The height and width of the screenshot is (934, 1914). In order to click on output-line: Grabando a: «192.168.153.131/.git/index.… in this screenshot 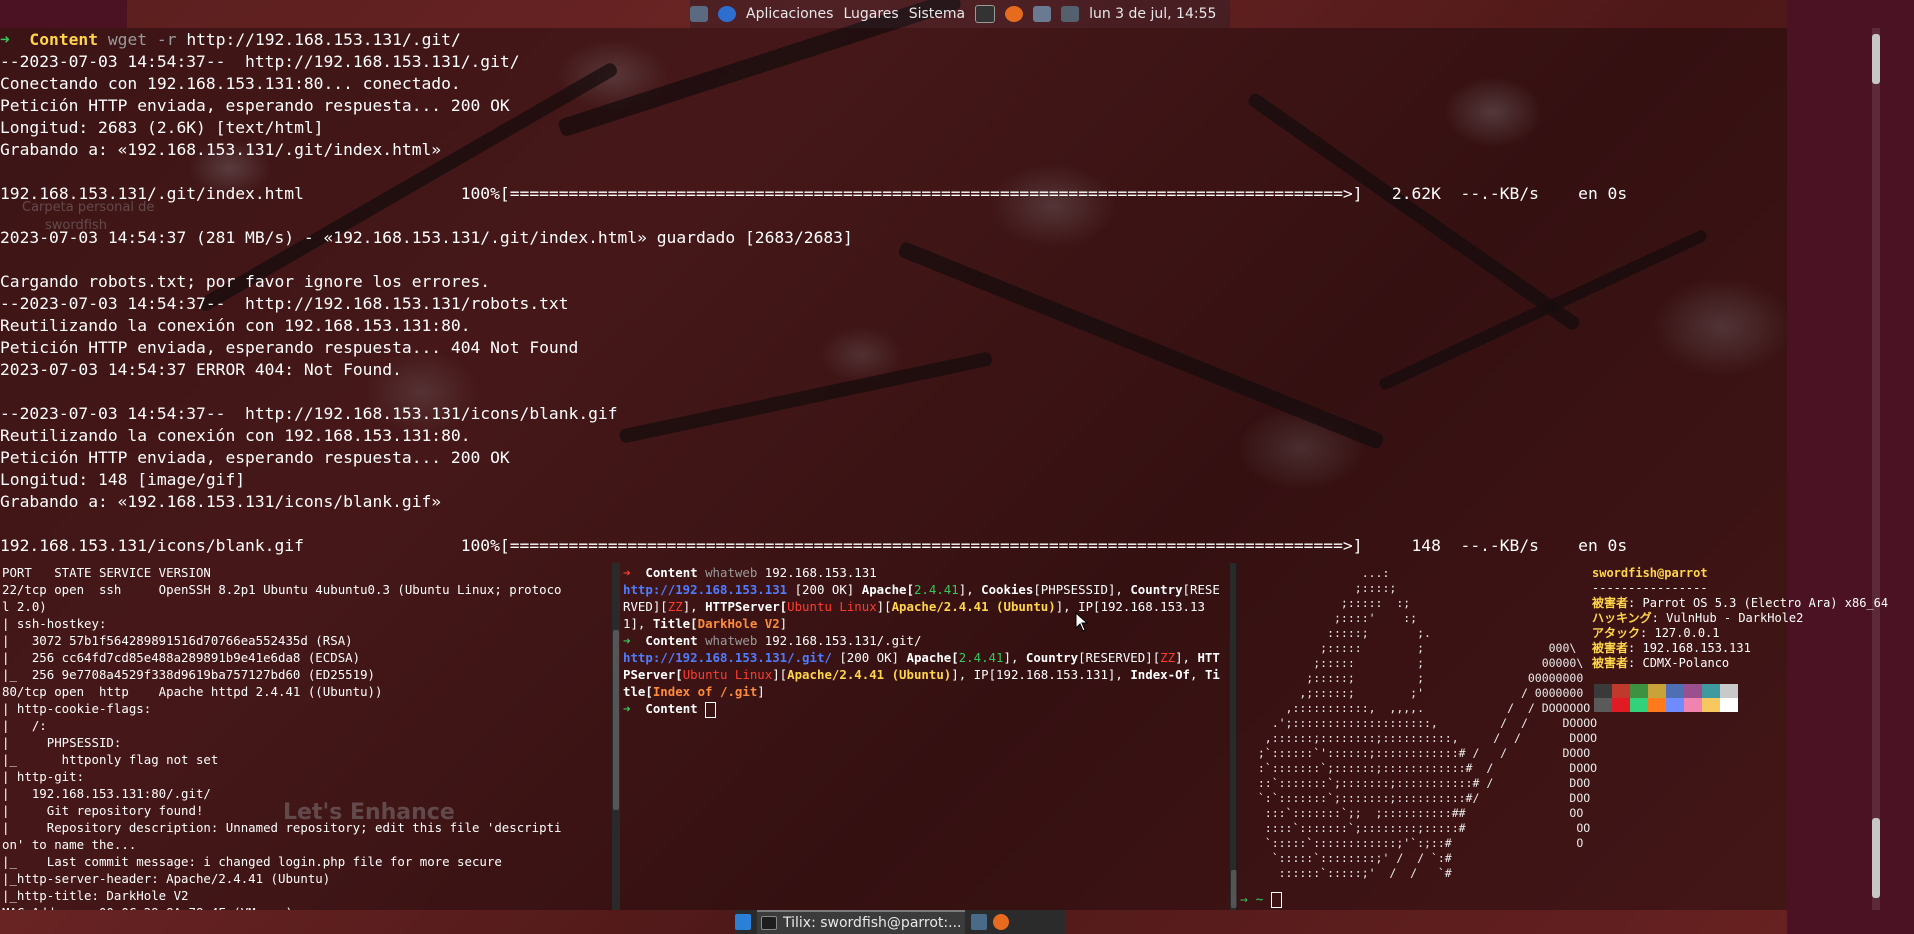, I will do `click(221, 149)`.